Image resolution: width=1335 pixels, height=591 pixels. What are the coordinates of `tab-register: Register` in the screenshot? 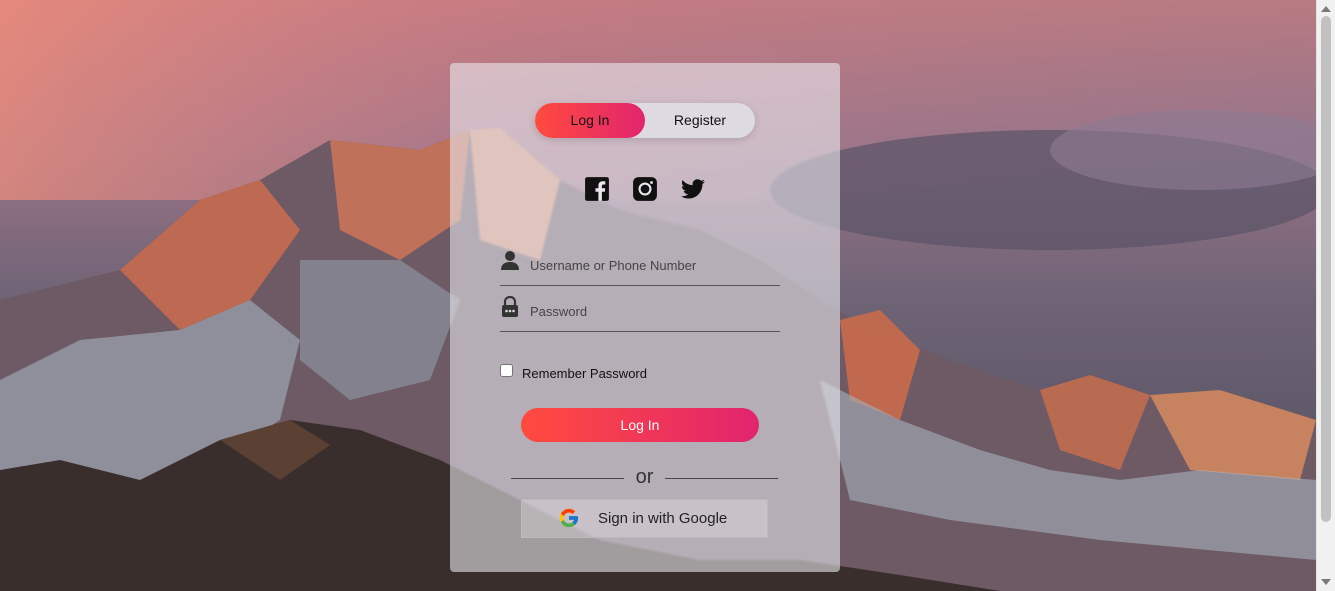 It's located at (700, 120).